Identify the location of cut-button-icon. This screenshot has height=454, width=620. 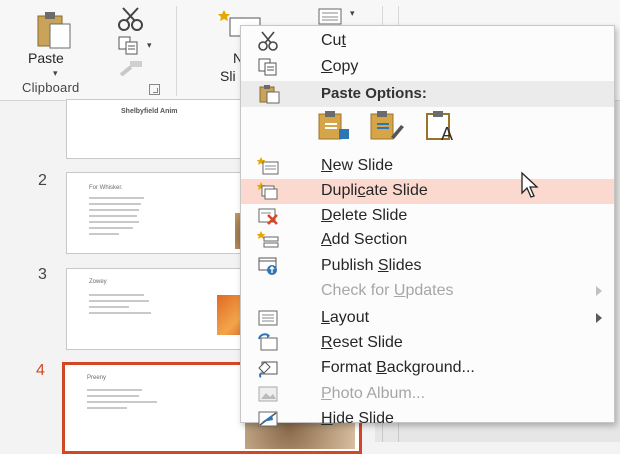
(131, 19).